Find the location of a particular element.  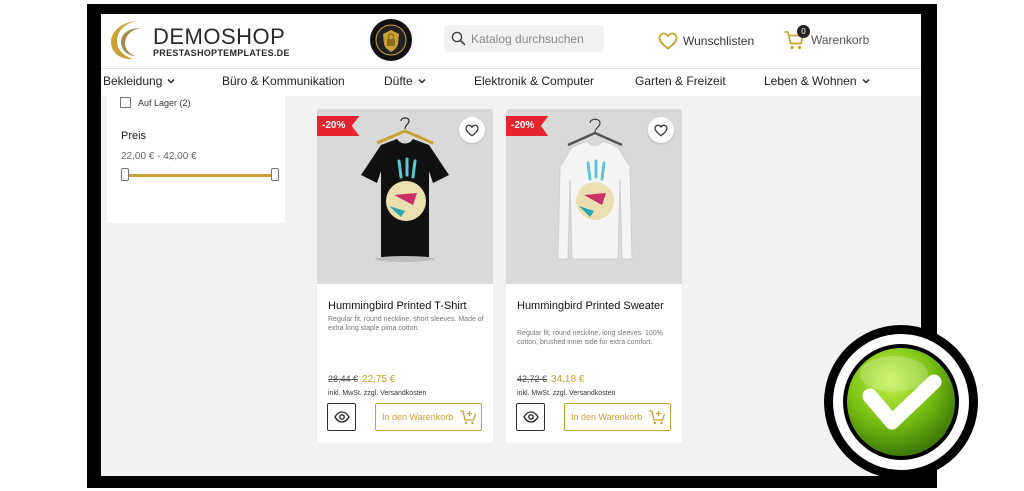

nav-item-label: Leben & Wohnen is located at coordinates (810, 81).